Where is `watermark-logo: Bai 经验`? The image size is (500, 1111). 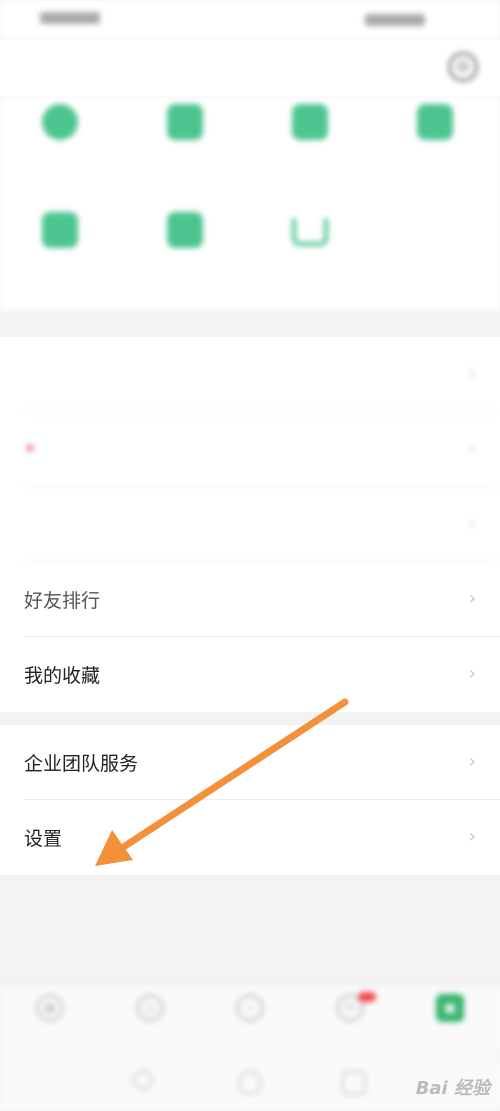
watermark-logo: Bai 经验 is located at coordinates (452, 1088).